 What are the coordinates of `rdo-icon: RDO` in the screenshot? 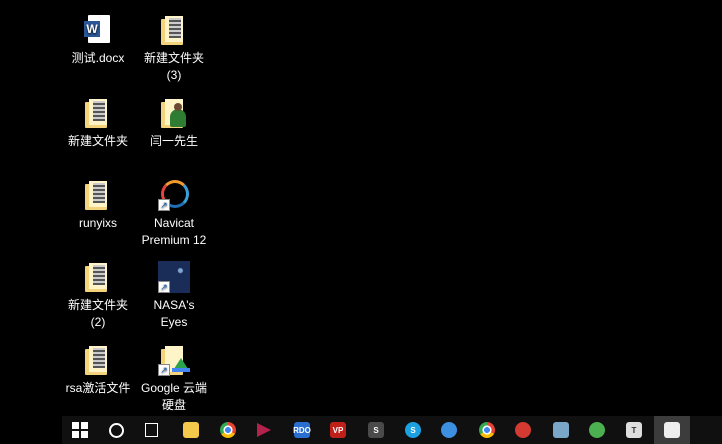 It's located at (302, 430).